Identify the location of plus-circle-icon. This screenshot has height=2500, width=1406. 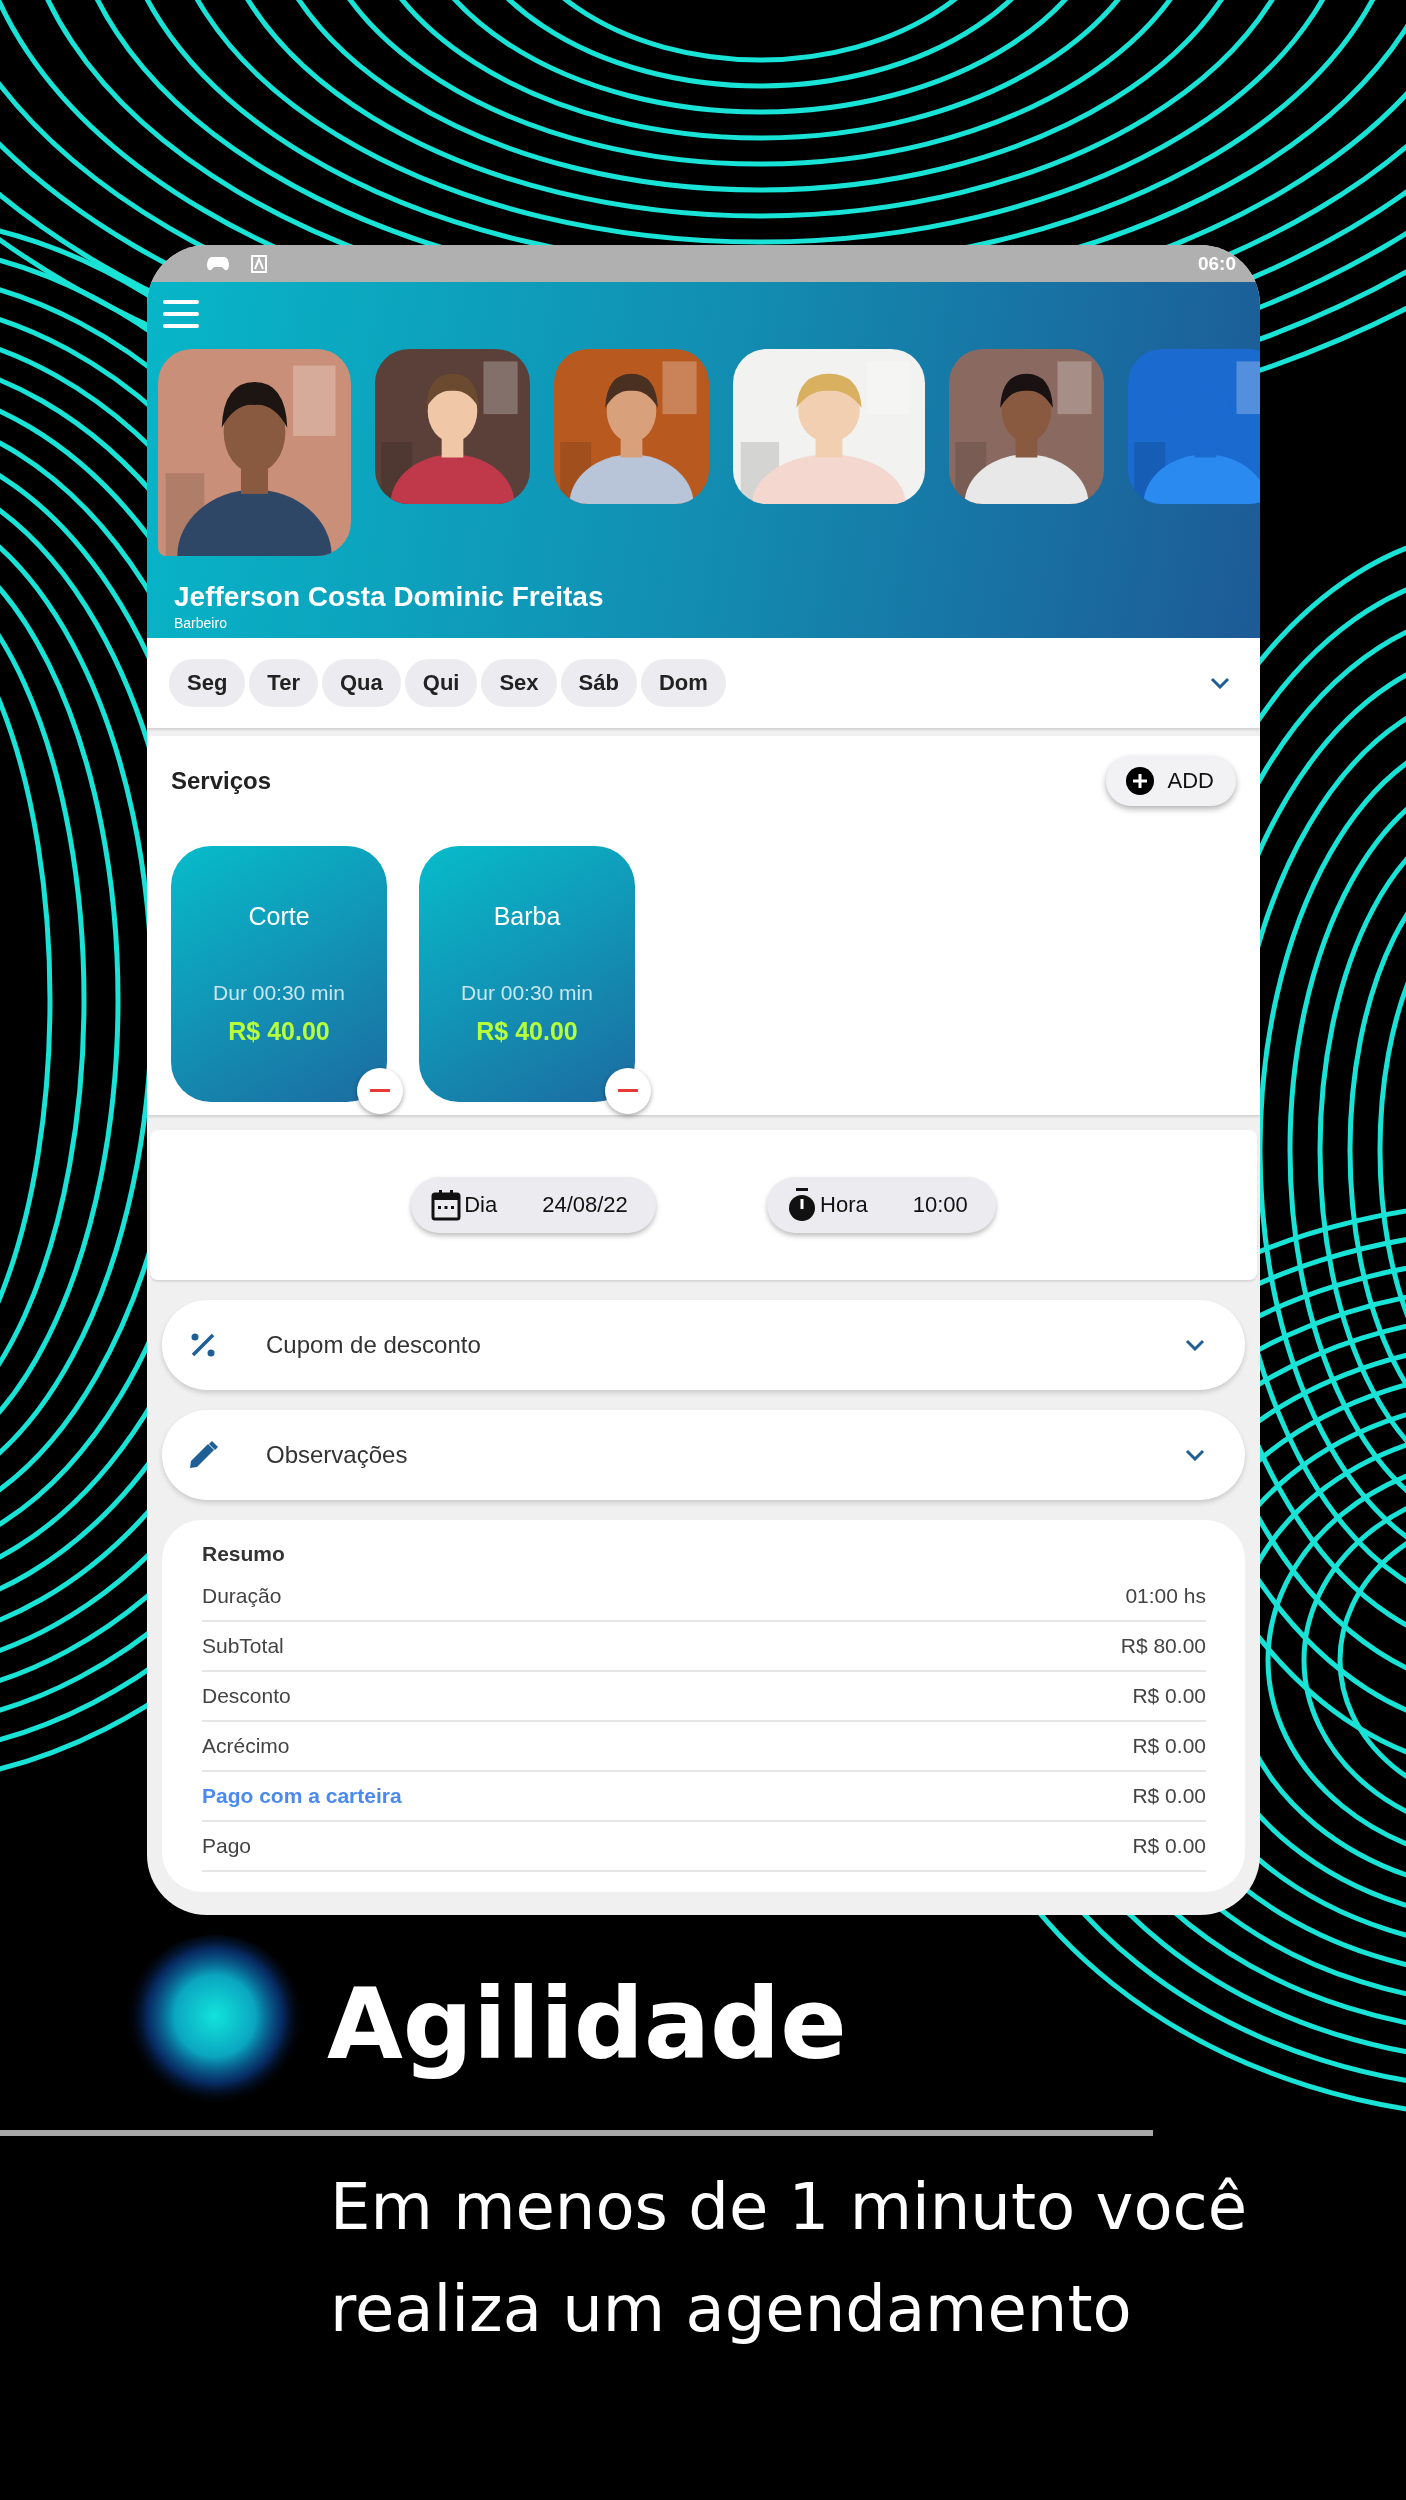
(1139, 781).